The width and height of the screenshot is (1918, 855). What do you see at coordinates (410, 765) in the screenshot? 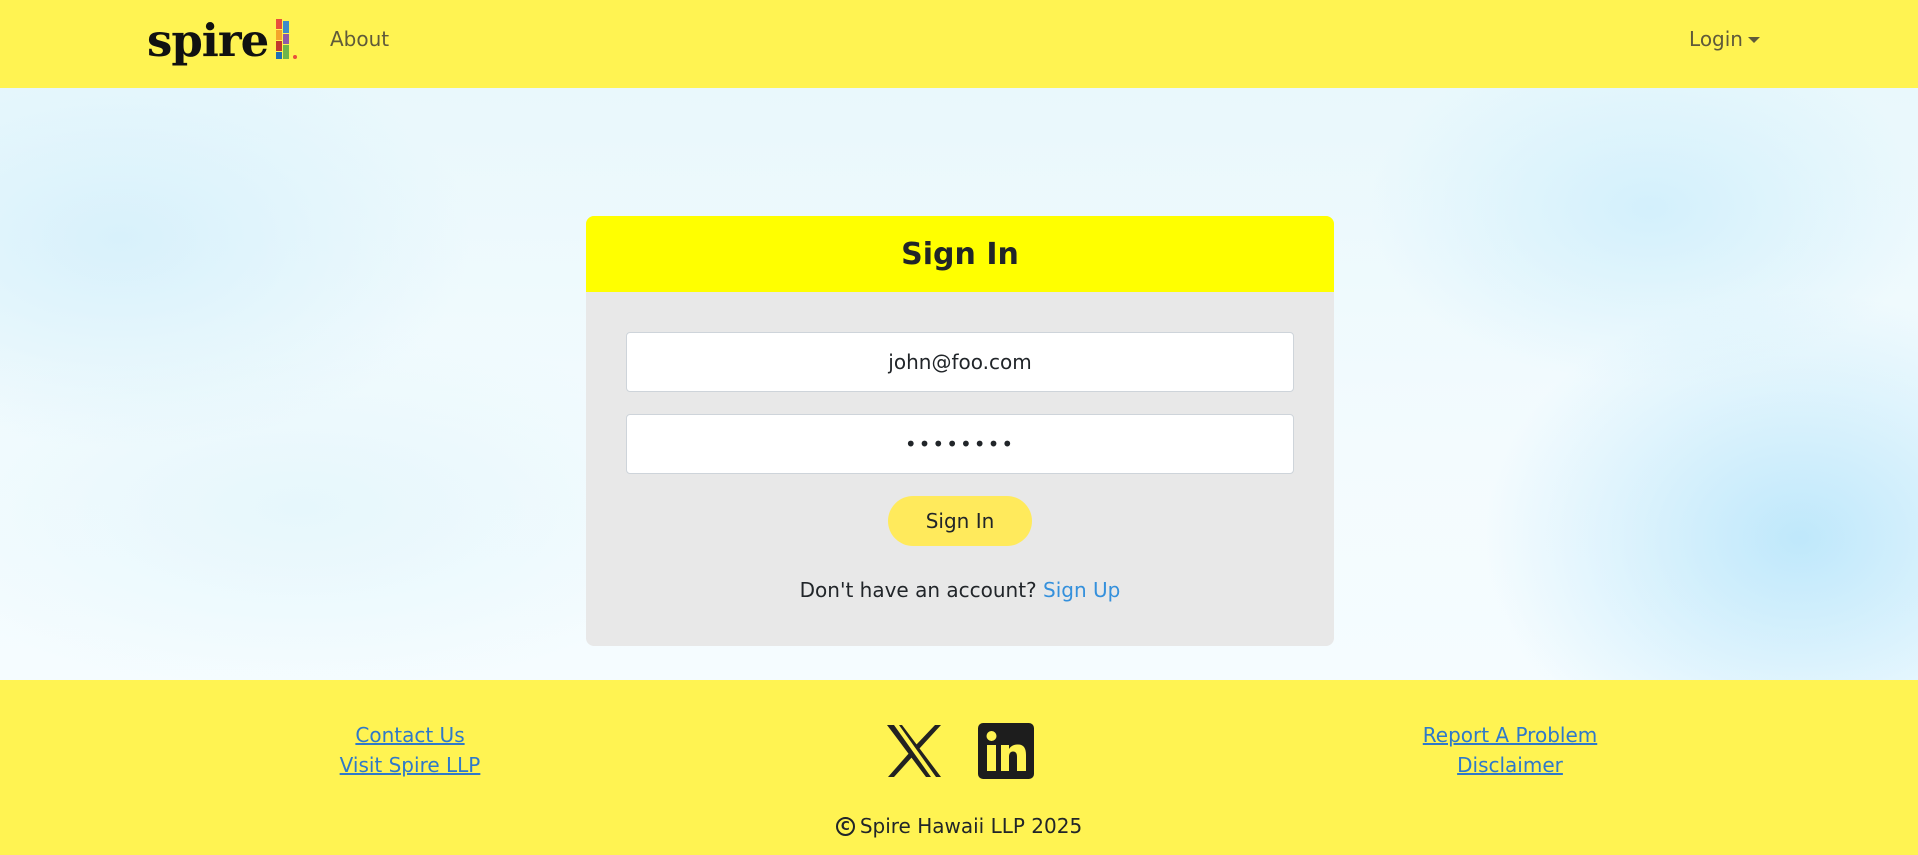
I see `visit-spire-link: Visit Spire LLP` at bounding box center [410, 765].